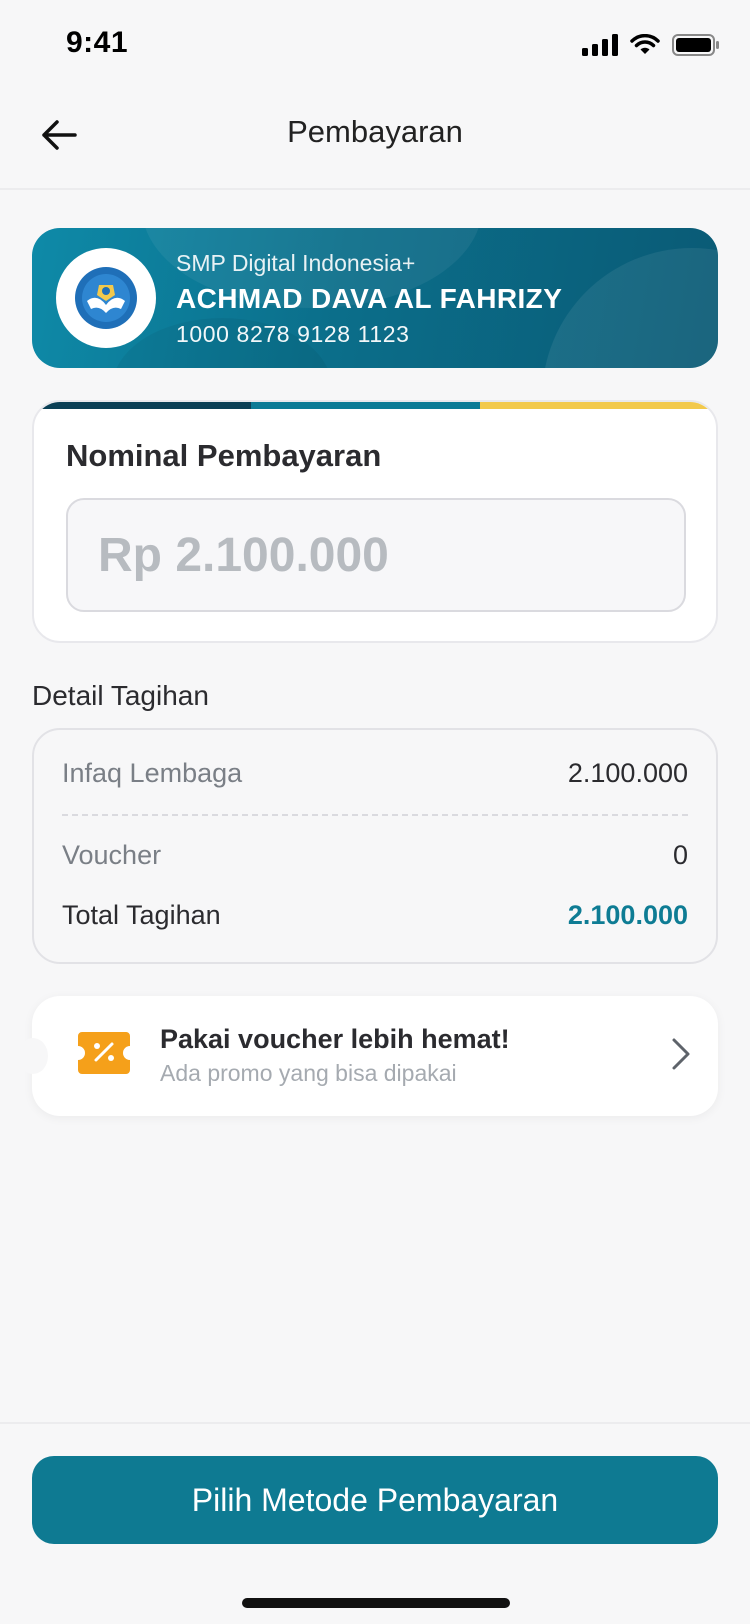 The height and width of the screenshot is (1624, 750). I want to click on nominal-input, so click(376, 555).